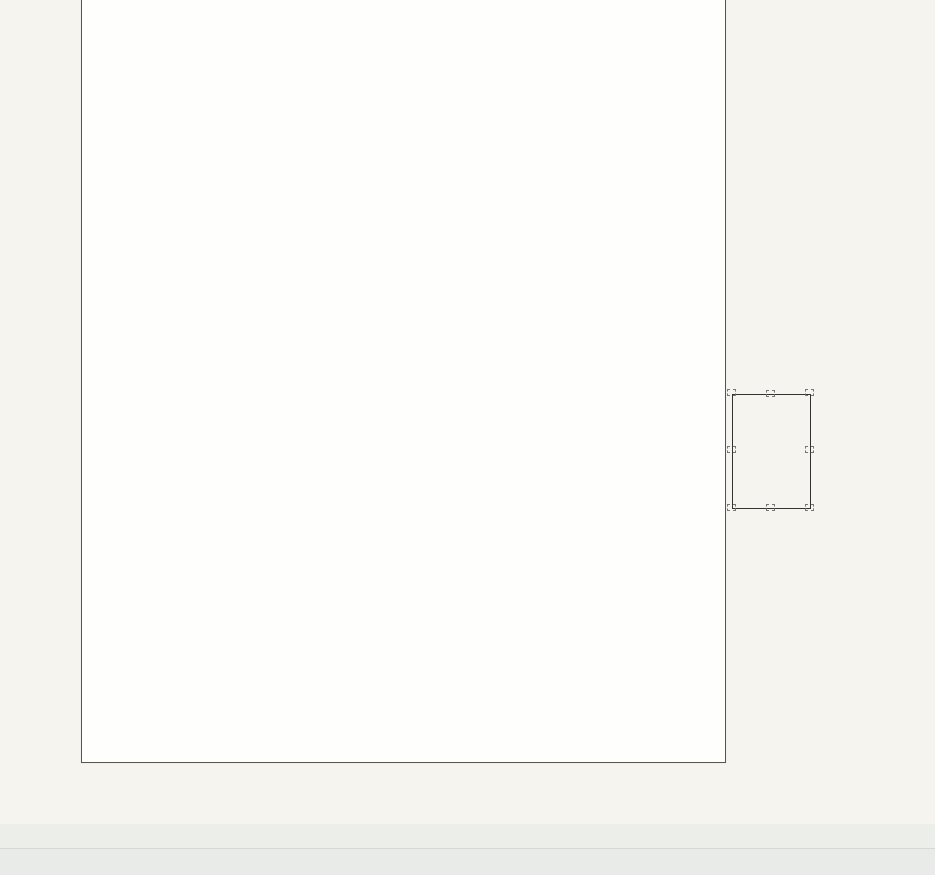  Describe the element at coordinates (770, 393) in the screenshot. I see `resize-handle-top-center` at that location.